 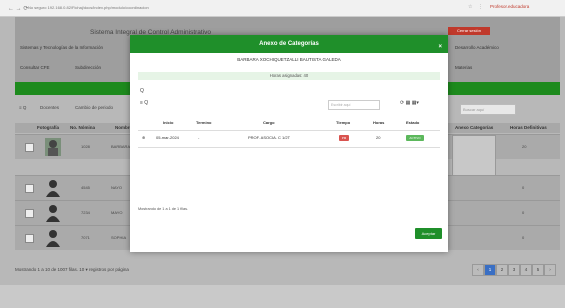 What do you see at coordinates (289, 59) in the screenshot?
I see `teacher-name: BARBARA XOCHIQUETZALLI BAUTISTA GALEDA` at bounding box center [289, 59].